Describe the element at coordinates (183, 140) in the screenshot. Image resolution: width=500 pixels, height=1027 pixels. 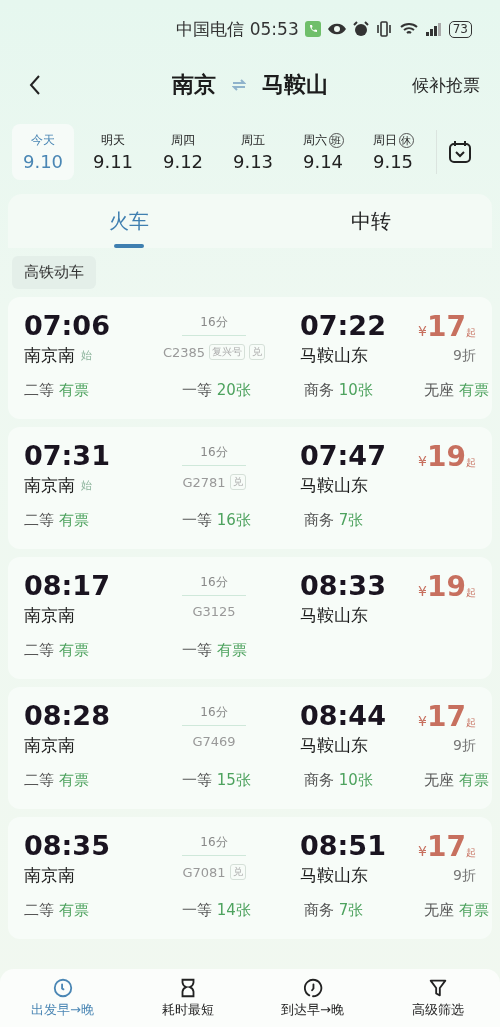
I see `weekday-label: 周四` at that location.